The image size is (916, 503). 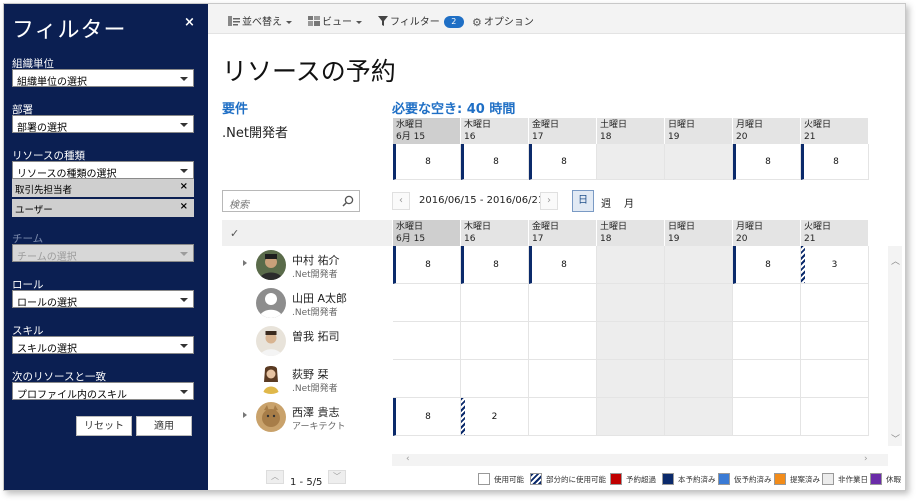 I want to click on legend-swatch, so click(x=616, y=479).